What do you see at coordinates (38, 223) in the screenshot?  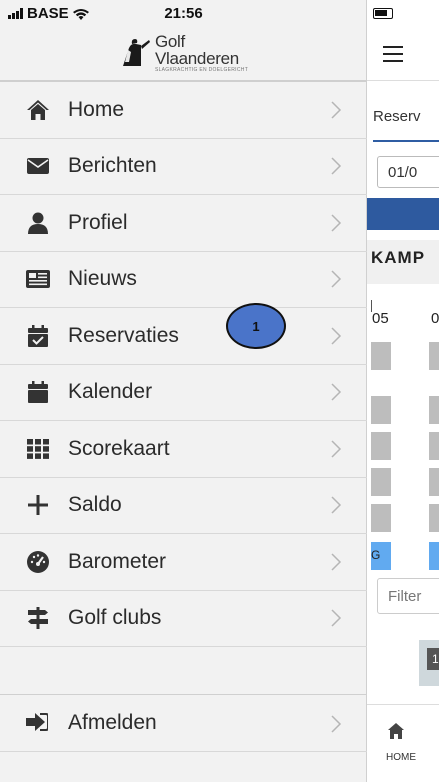 I see `user-icon` at bounding box center [38, 223].